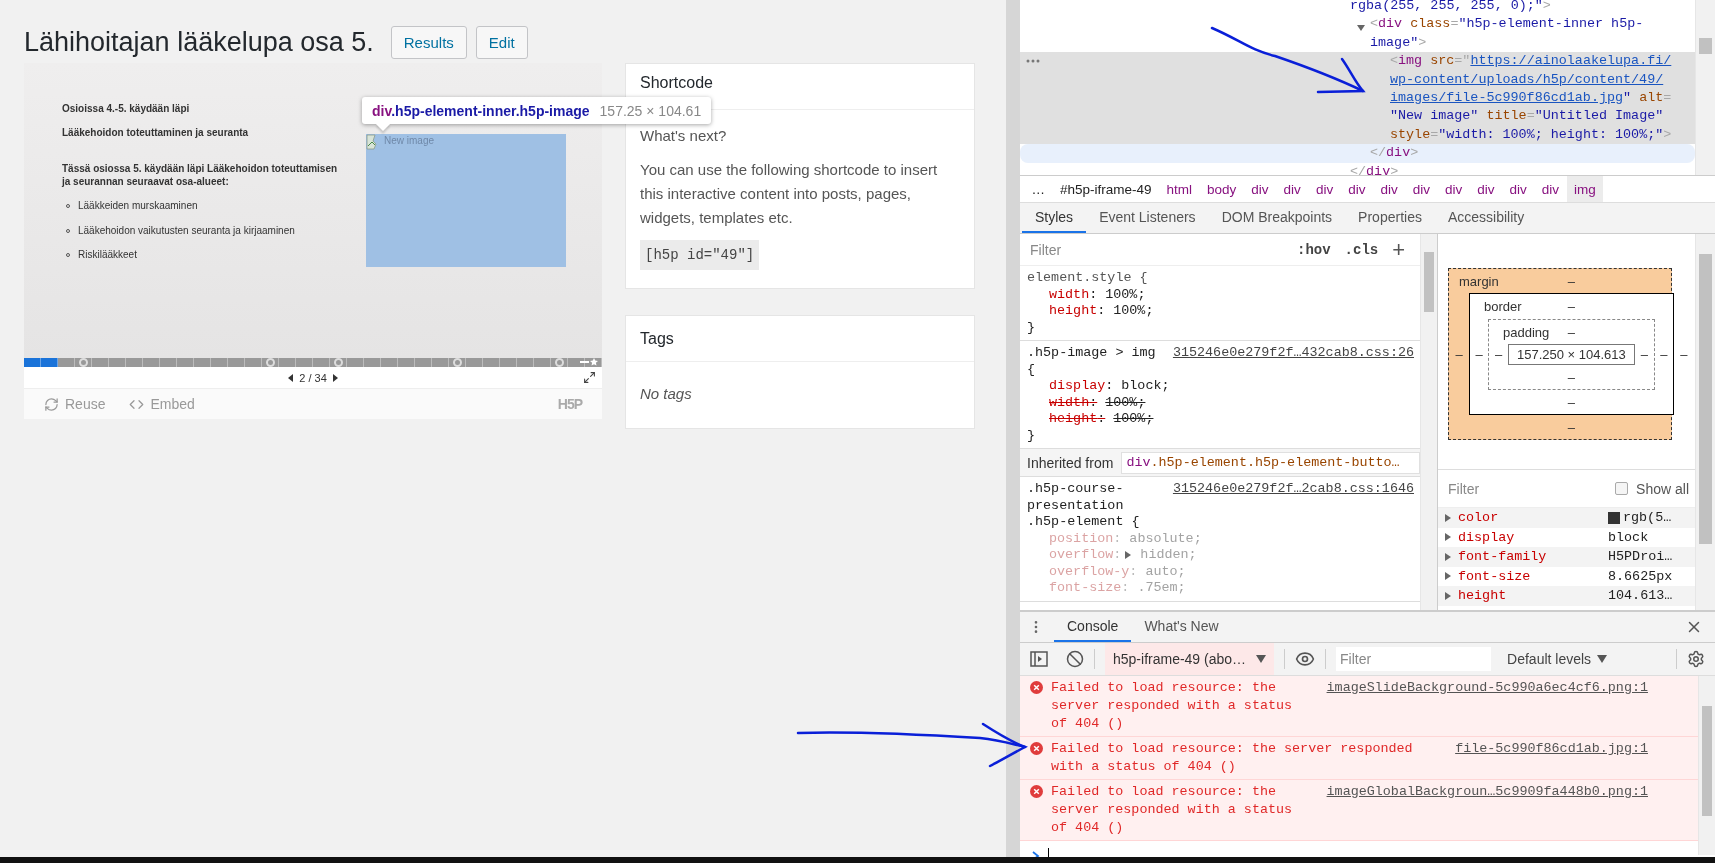 This screenshot has width=1715, height=863. Describe the element at coordinates (1172, 810) in the screenshot. I see `error-message-text: Failed to load resource: the server responded with a status of 404 ()` at that location.